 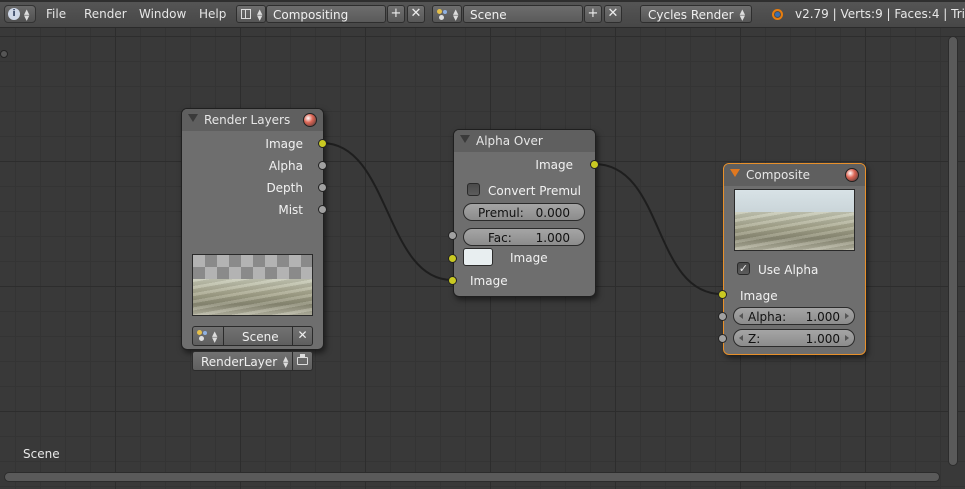 What do you see at coordinates (509, 141) in the screenshot?
I see `node-title: Alpha Over` at bounding box center [509, 141].